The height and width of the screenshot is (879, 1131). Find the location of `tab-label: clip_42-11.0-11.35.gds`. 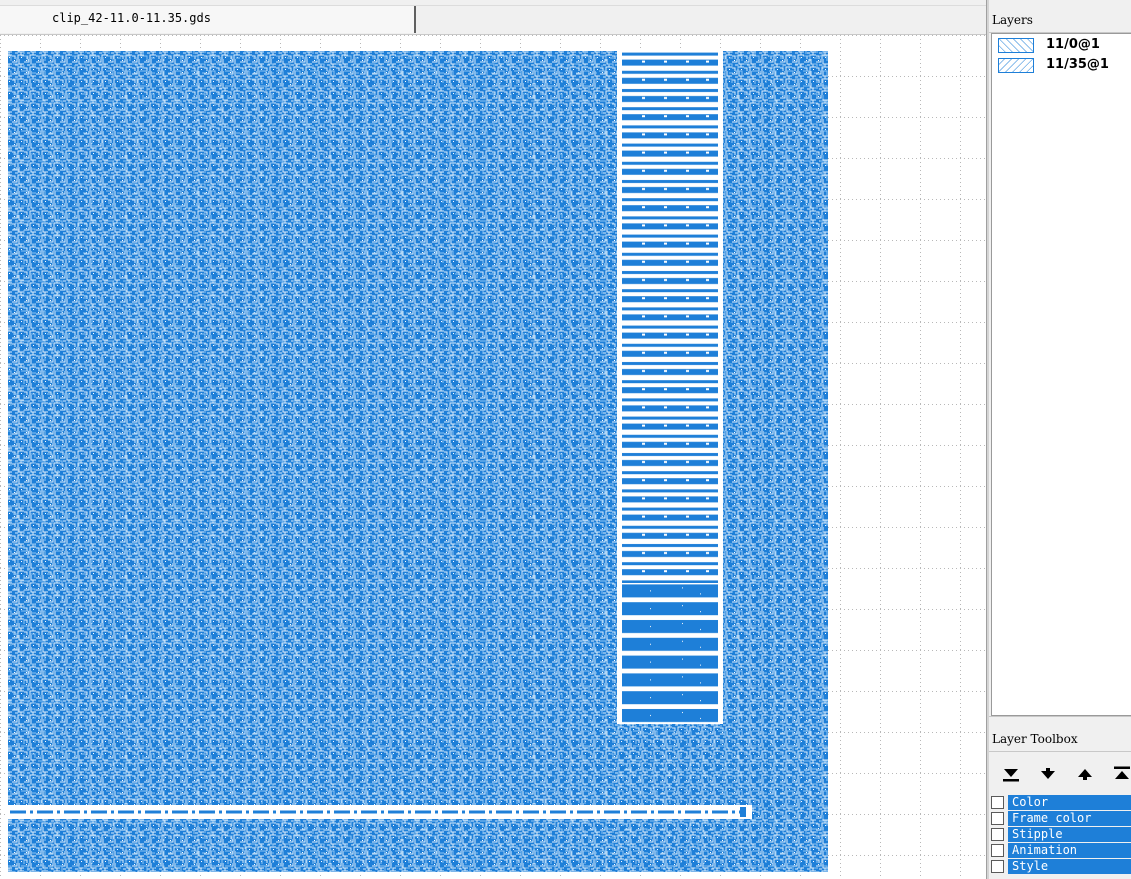

tab-label: clip_42-11.0-11.35.gds is located at coordinates (131, 18).